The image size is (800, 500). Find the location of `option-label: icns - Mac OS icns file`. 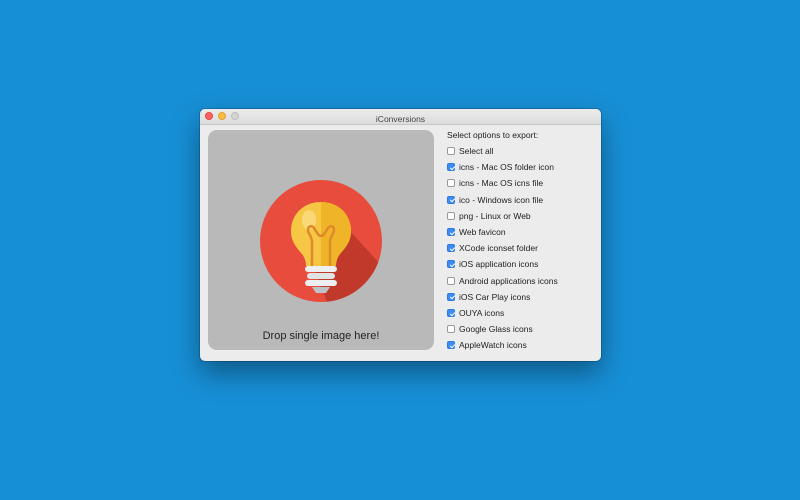

option-label: icns - Mac OS icns file is located at coordinates (501, 183).